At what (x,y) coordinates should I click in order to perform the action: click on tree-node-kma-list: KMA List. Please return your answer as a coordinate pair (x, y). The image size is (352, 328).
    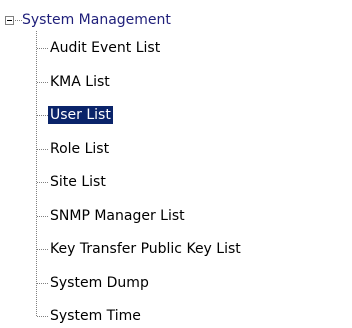
    Looking at the image, I should click on (191, 82).